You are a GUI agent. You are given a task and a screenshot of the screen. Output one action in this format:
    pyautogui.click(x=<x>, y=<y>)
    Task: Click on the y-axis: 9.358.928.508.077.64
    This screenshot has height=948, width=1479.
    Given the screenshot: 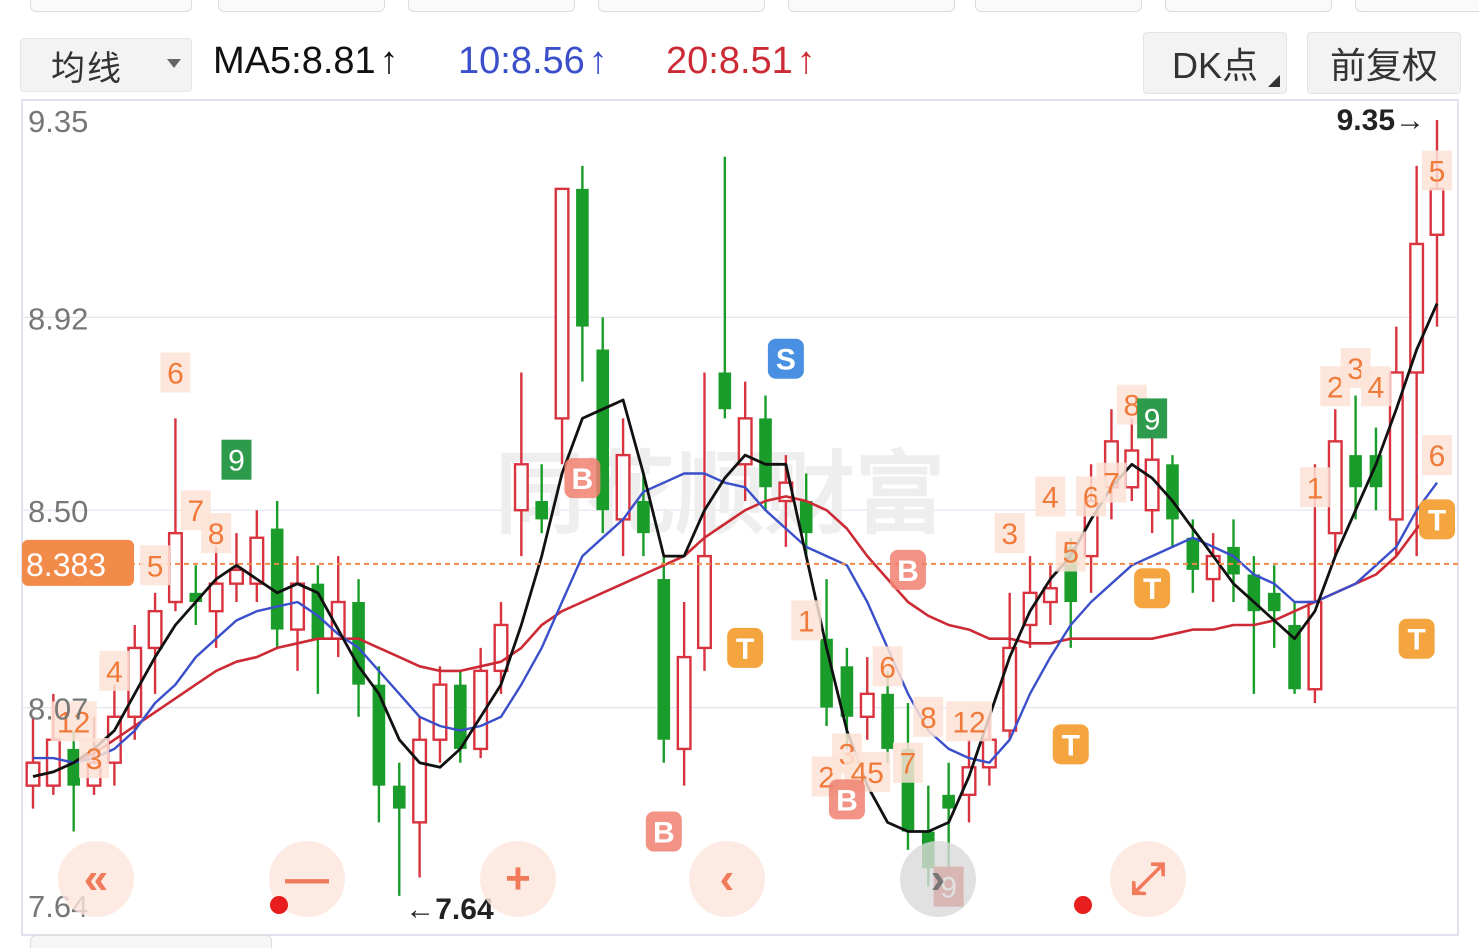 What is the action you would take?
    pyautogui.click(x=58, y=514)
    